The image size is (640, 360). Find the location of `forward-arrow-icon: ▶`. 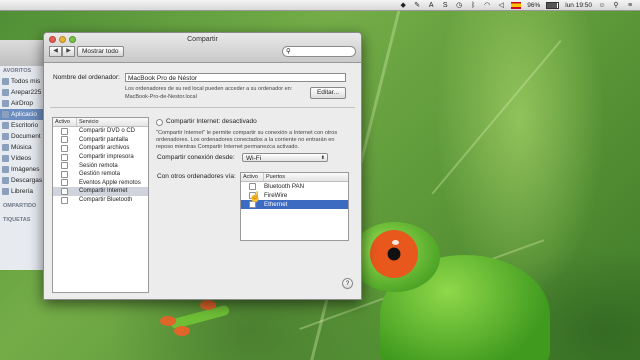

forward-arrow-icon: ▶ is located at coordinates (68, 51).